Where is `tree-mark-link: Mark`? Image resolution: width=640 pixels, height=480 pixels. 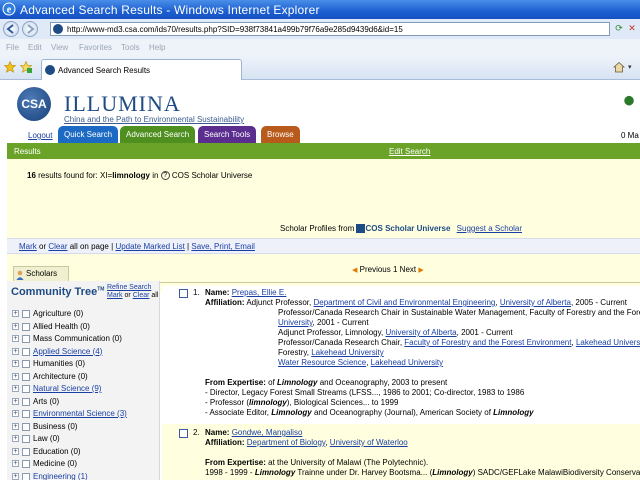 tree-mark-link: Mark is located at coordinates (115, 295).